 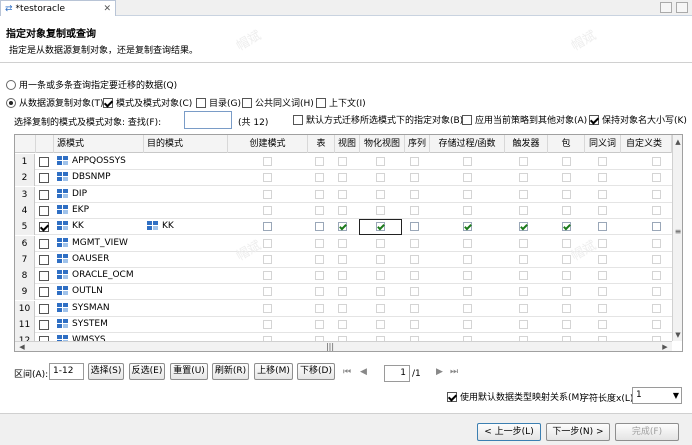 What do you see at coordinates (657, 395) in the screenshot?
I see `charlen-select: 1 ▼` at bounding box center [657, 395].